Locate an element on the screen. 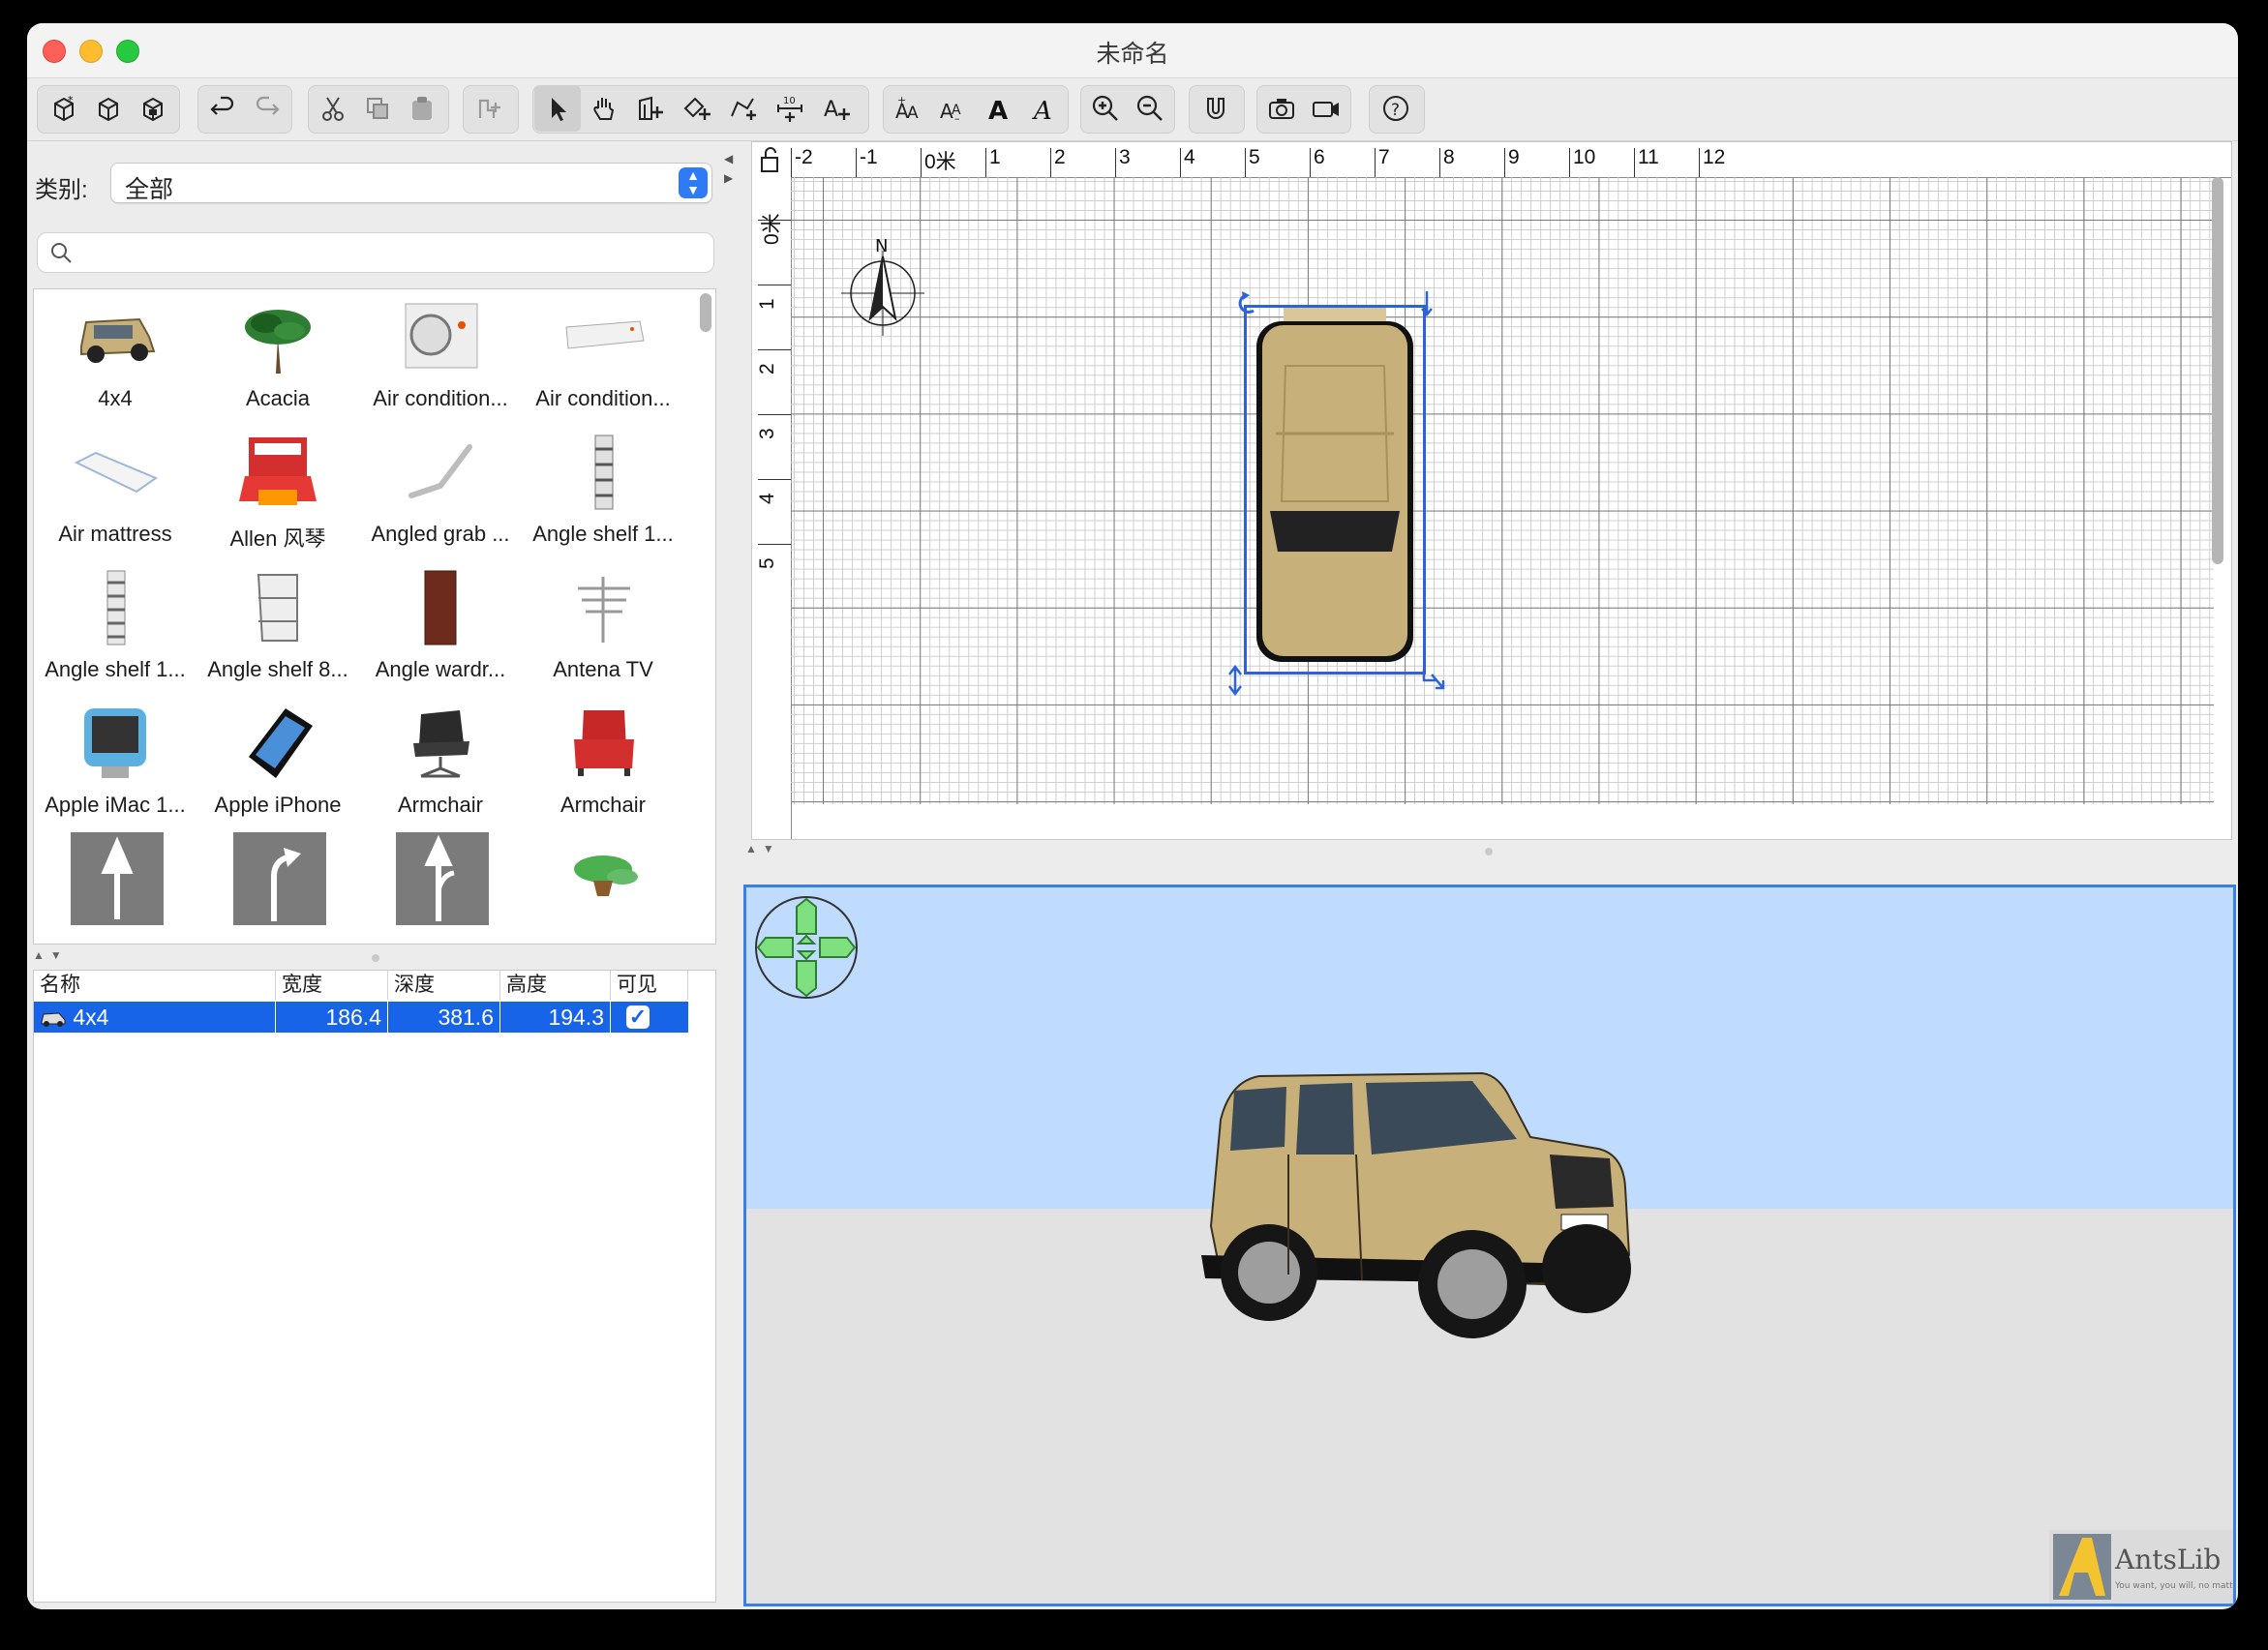 This screenshot has width=2268, height=1650. increase-text-size-icon: A A + is located at coordinates (908, 109).